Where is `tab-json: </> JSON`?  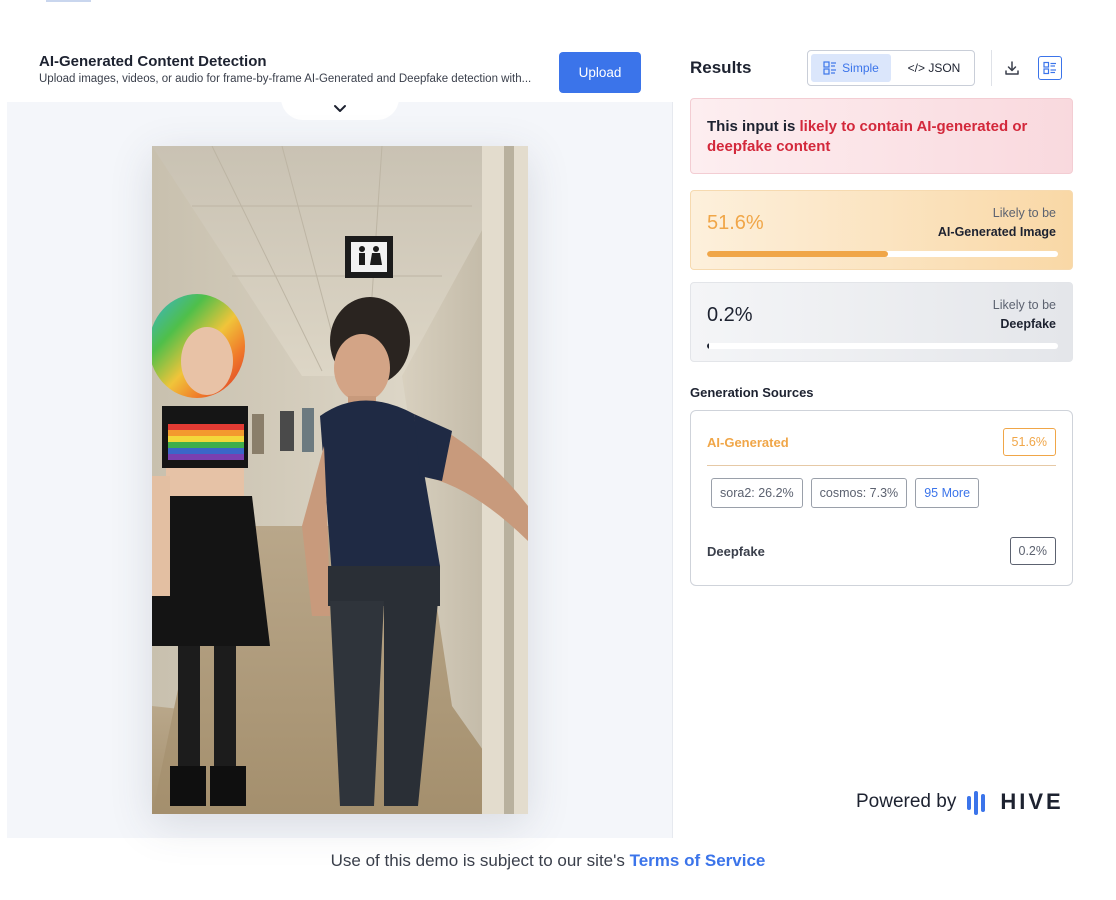
tab-json: </> JSON is located at coordinates (934, 68).